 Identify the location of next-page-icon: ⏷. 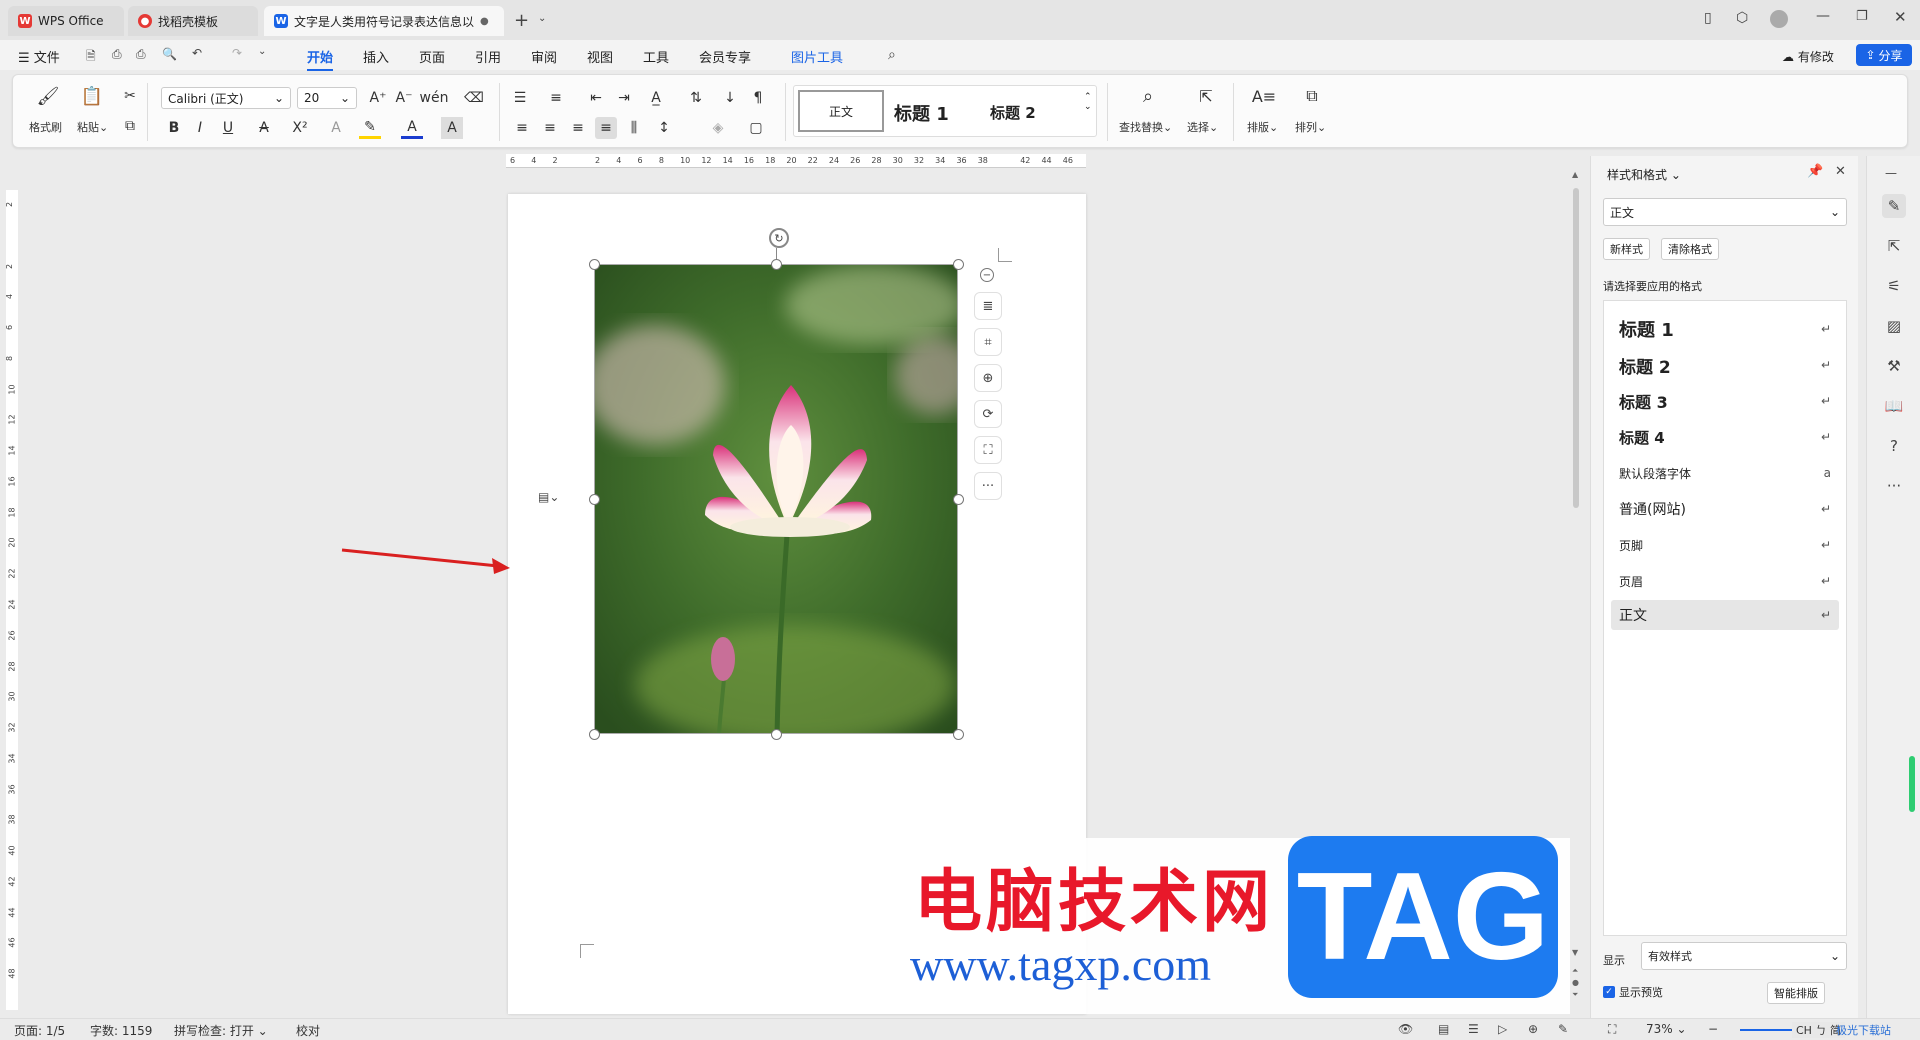
(1575, 995).